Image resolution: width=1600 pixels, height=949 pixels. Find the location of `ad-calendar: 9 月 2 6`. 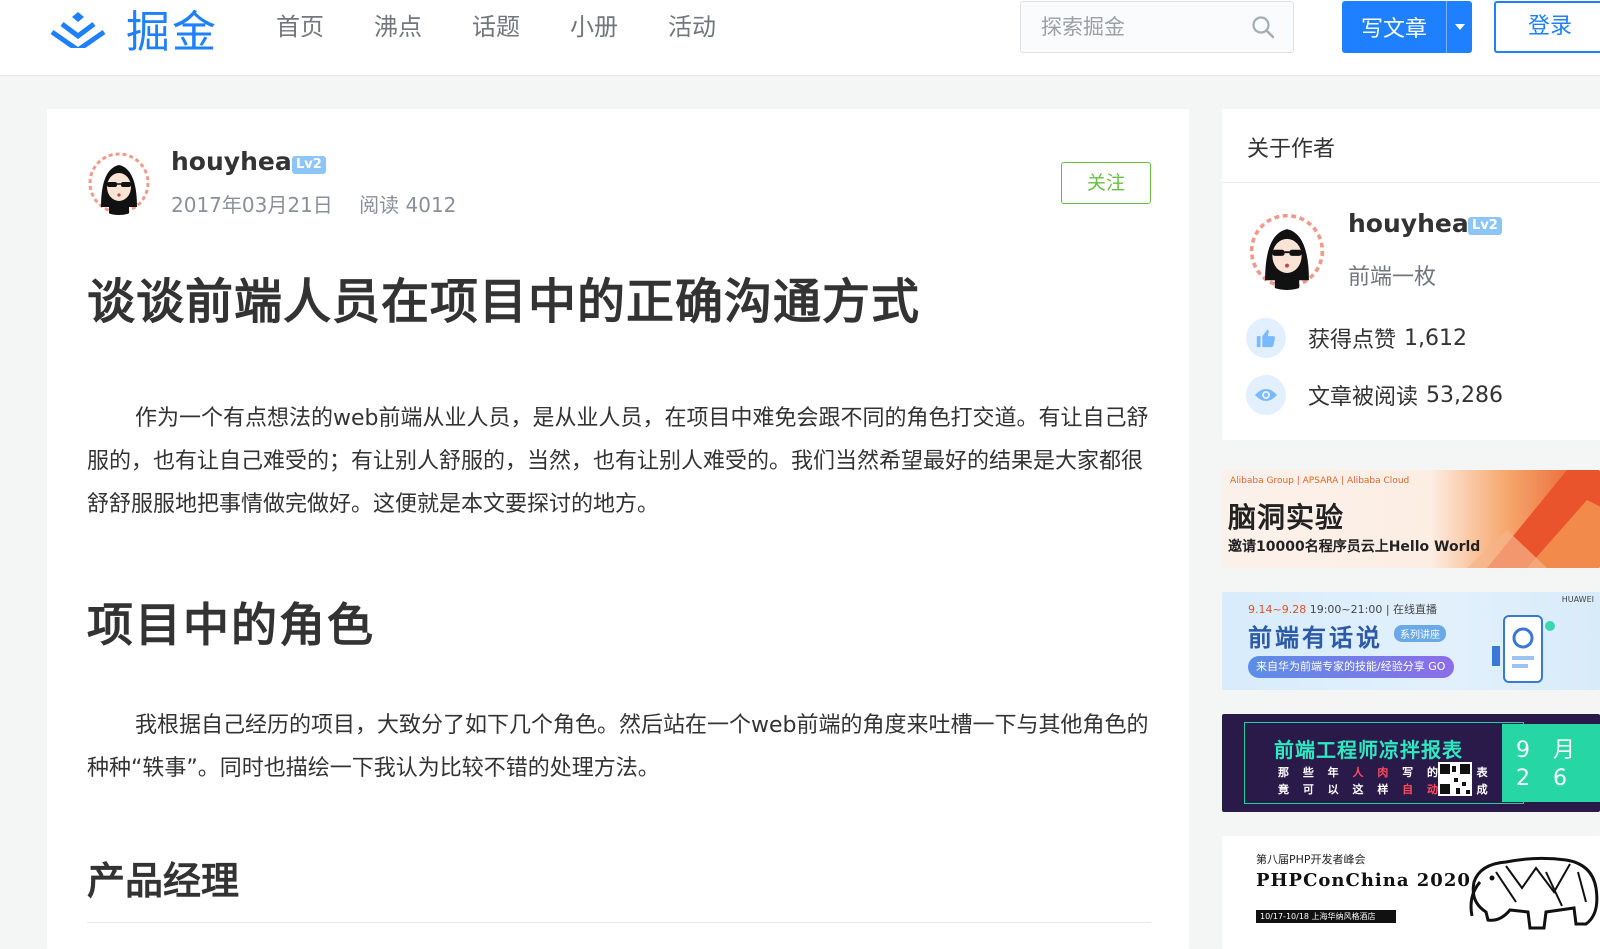

ad-calendar: 9 月 2 6 is located at coordinates (1551, 763).